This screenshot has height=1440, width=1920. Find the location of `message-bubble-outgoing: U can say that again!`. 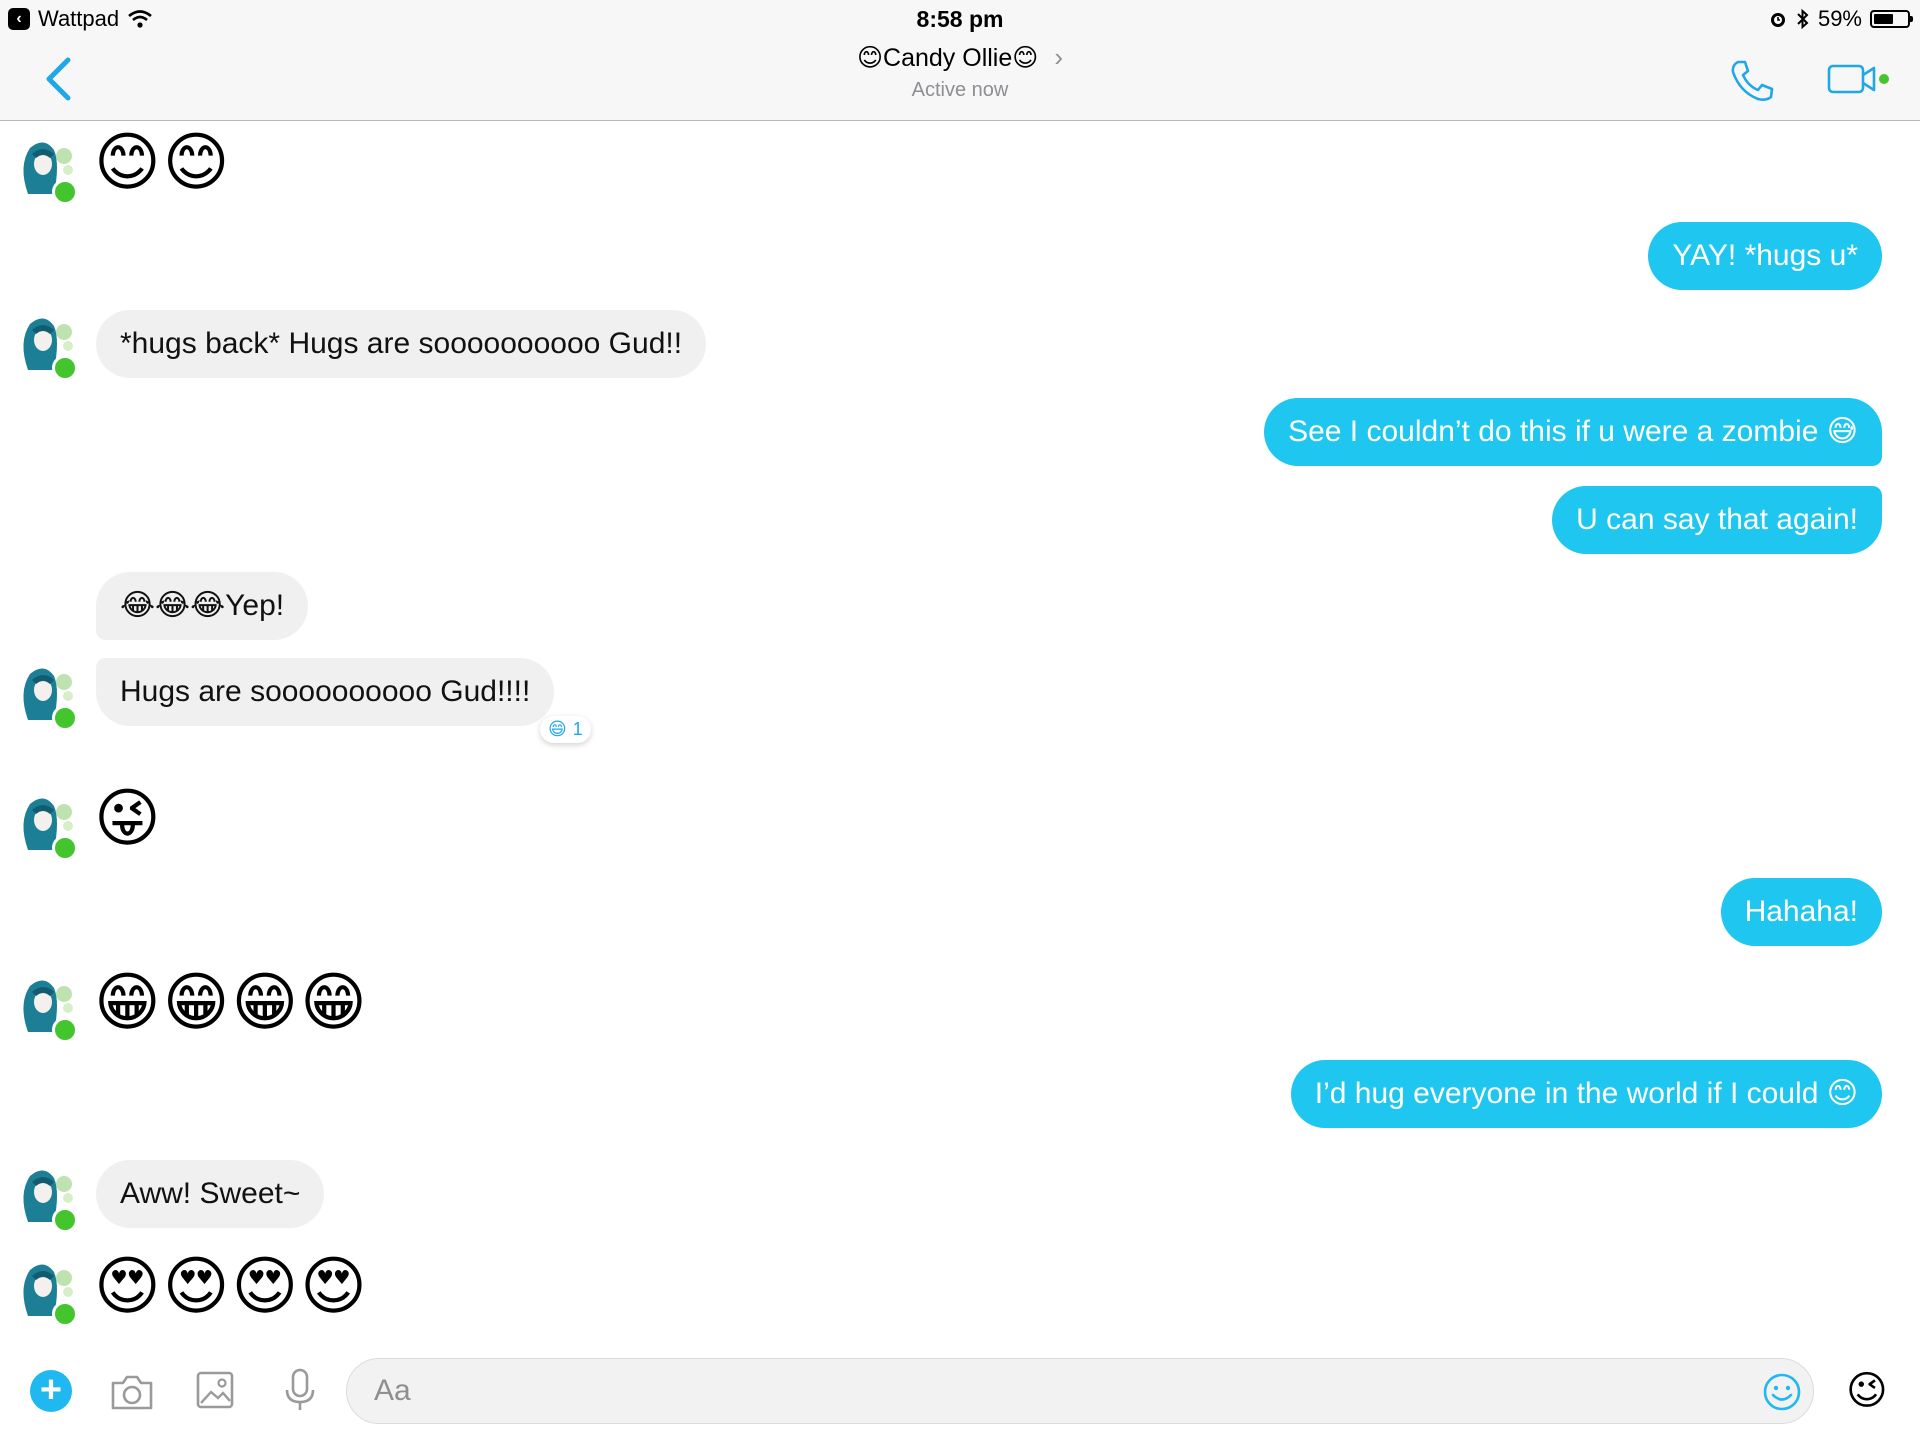

message-bubble-outgoing: U can say that again! is located at coordinates (1717, 520).